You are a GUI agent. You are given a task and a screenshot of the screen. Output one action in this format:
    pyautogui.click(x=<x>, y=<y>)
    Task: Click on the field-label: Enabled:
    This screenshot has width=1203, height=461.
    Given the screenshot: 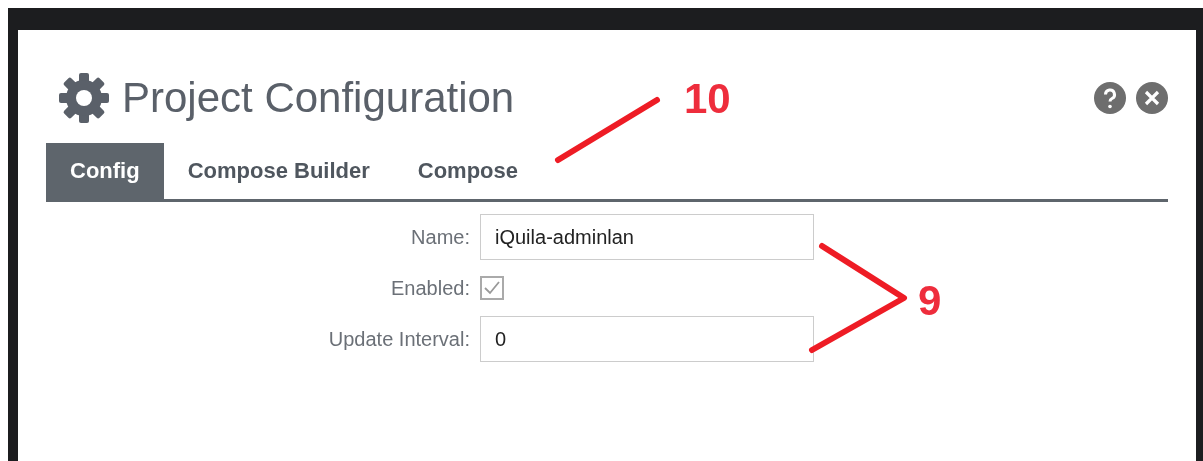 What is the action you would take?
    pyautogui.click(x=430, y=288)
    